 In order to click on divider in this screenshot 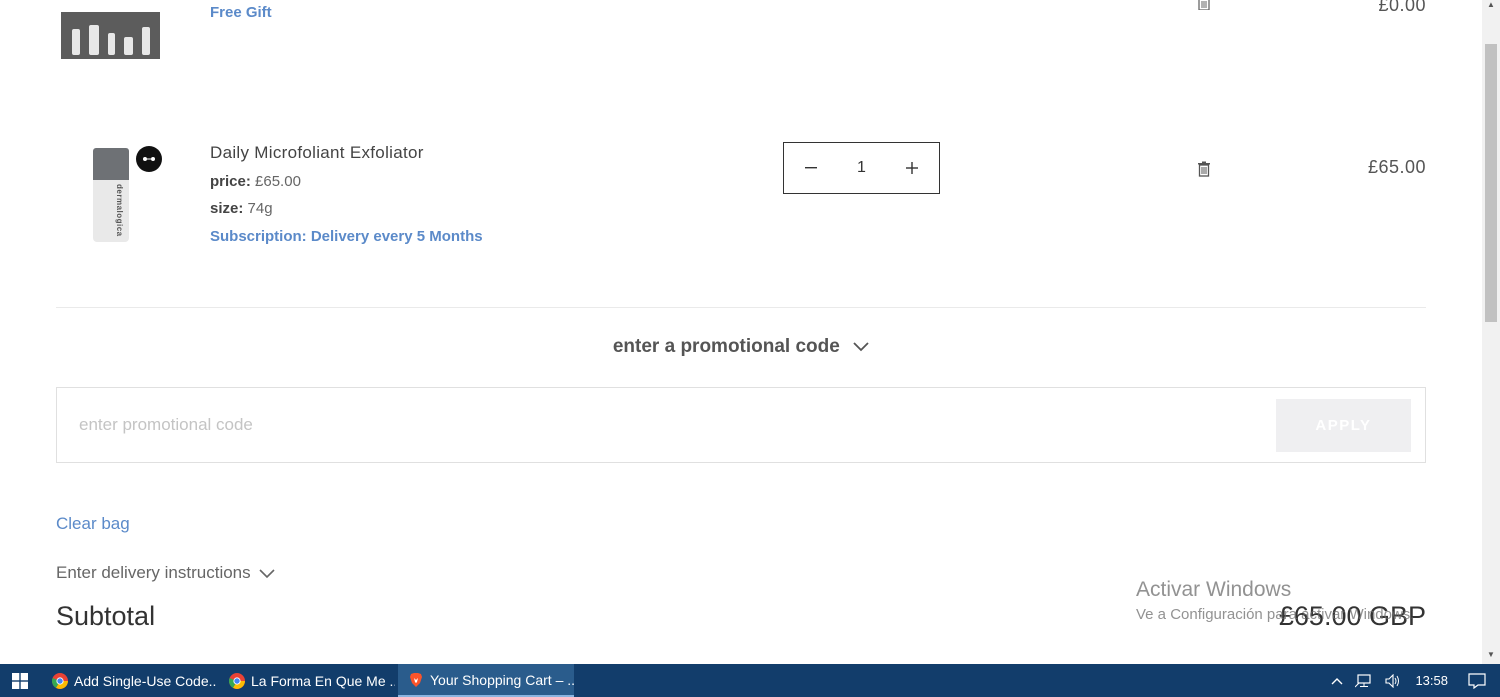, I will do `click(741, 307)`.